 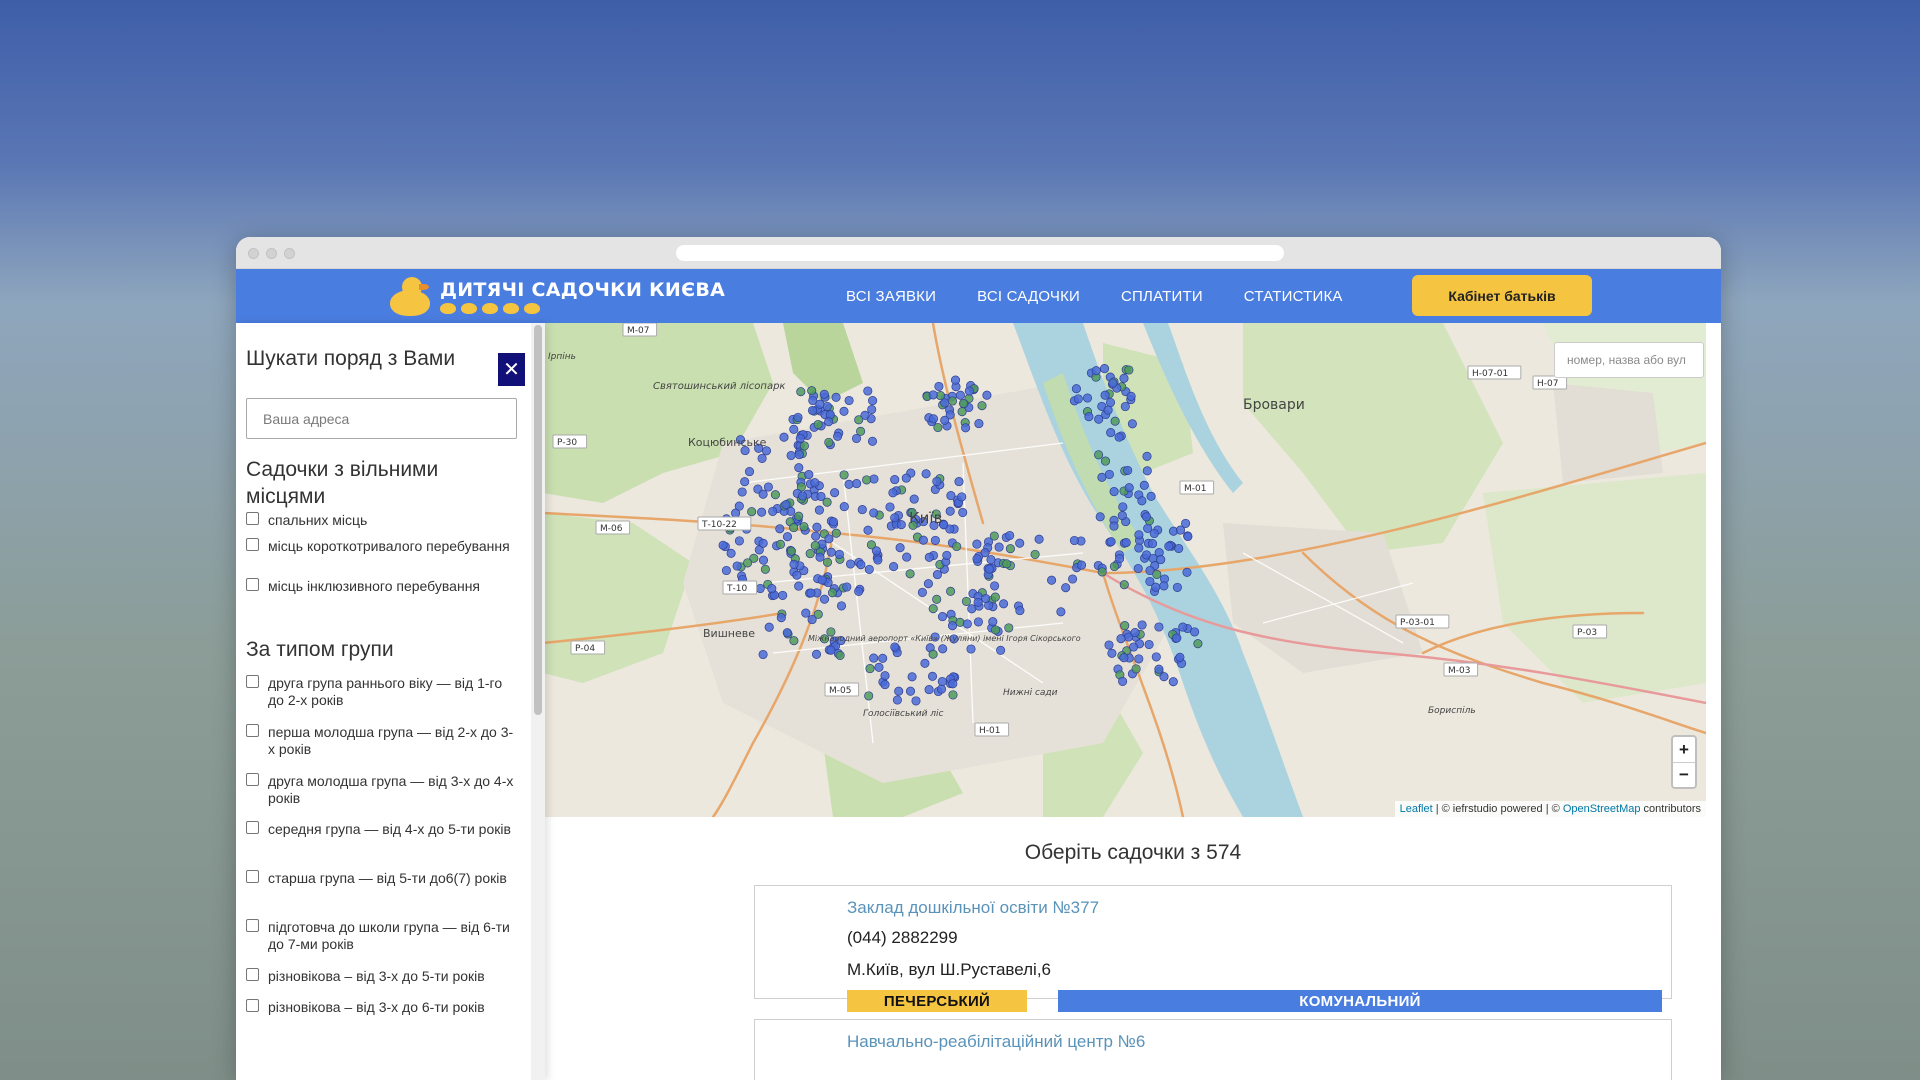 What do you see at coordinates (253, 253) in the screenshot?
I see `close-window-dot` at bounding box center [253, 253].